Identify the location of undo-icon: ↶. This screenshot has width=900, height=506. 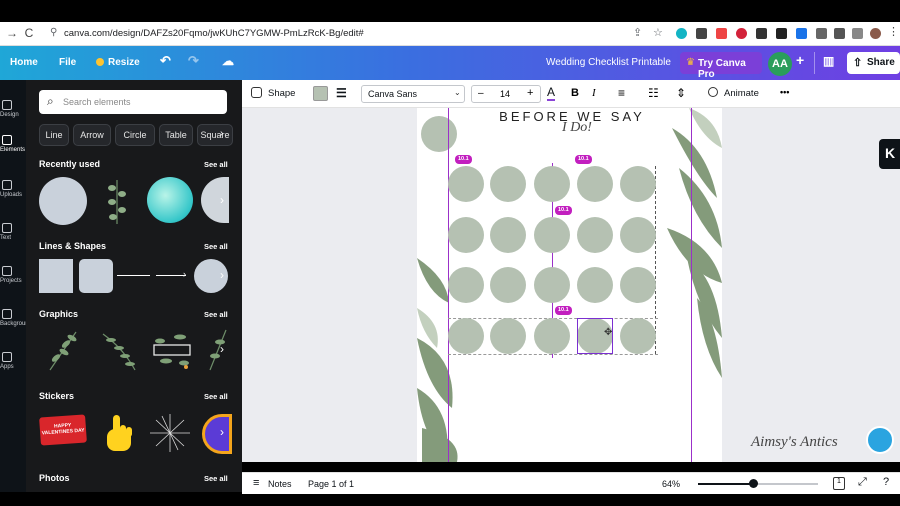
(165, 61).